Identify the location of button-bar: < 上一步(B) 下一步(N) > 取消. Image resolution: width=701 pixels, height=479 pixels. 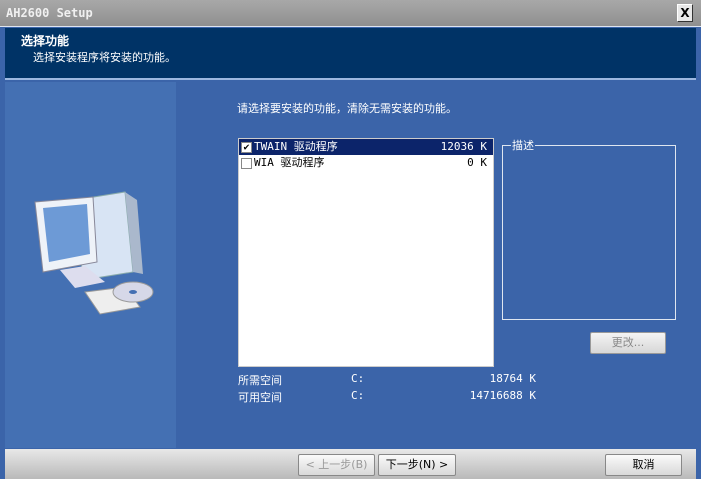
(350, 464).